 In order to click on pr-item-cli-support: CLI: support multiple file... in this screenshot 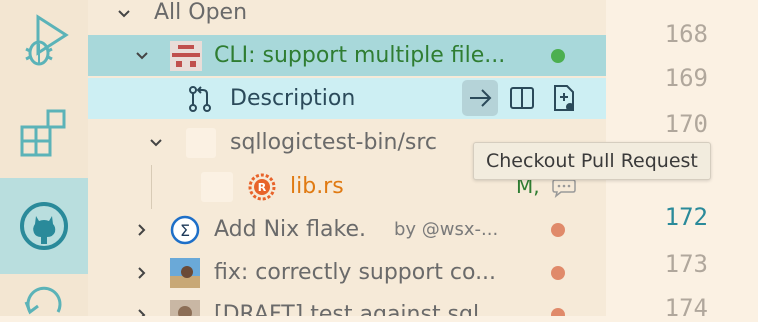, I will do `click(347, 55)`.